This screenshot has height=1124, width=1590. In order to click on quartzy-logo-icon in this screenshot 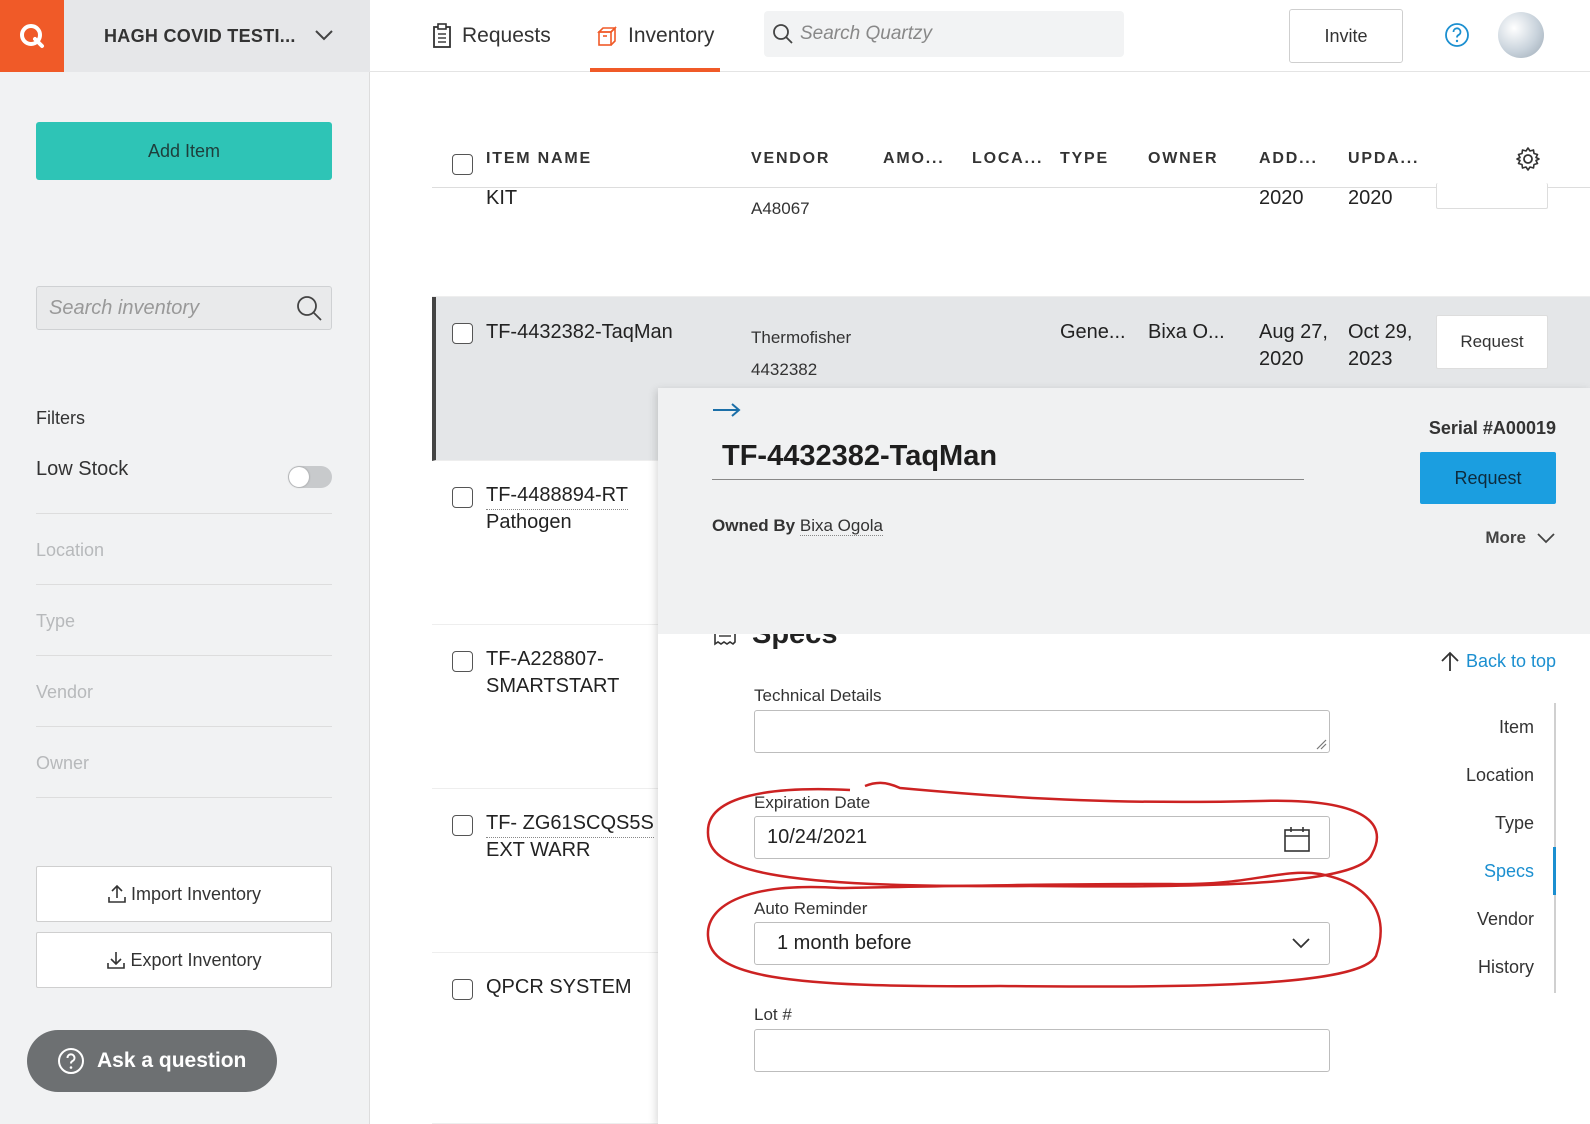, I will do `click(32, 36)`.